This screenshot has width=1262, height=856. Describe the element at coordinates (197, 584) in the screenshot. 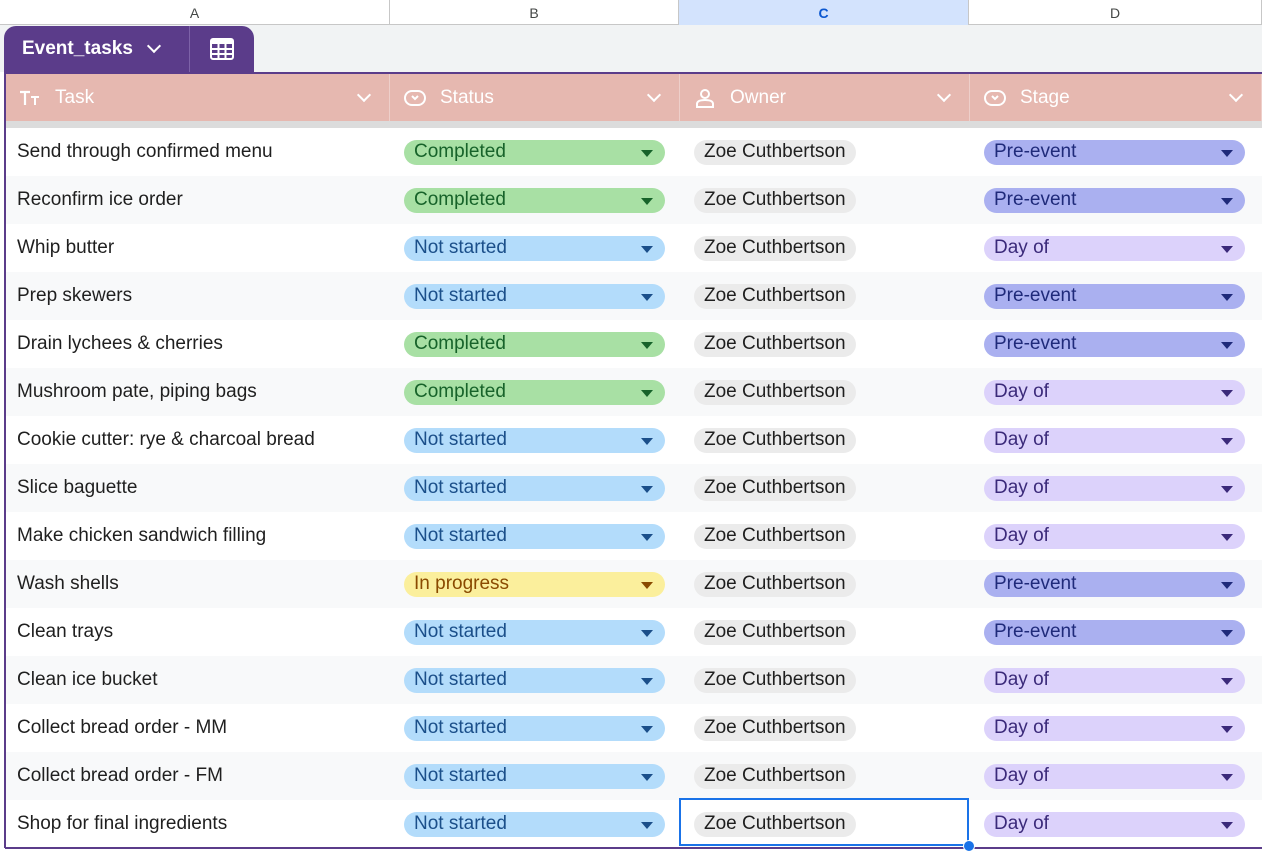

I see `task-cell: Wash shells` at that location.